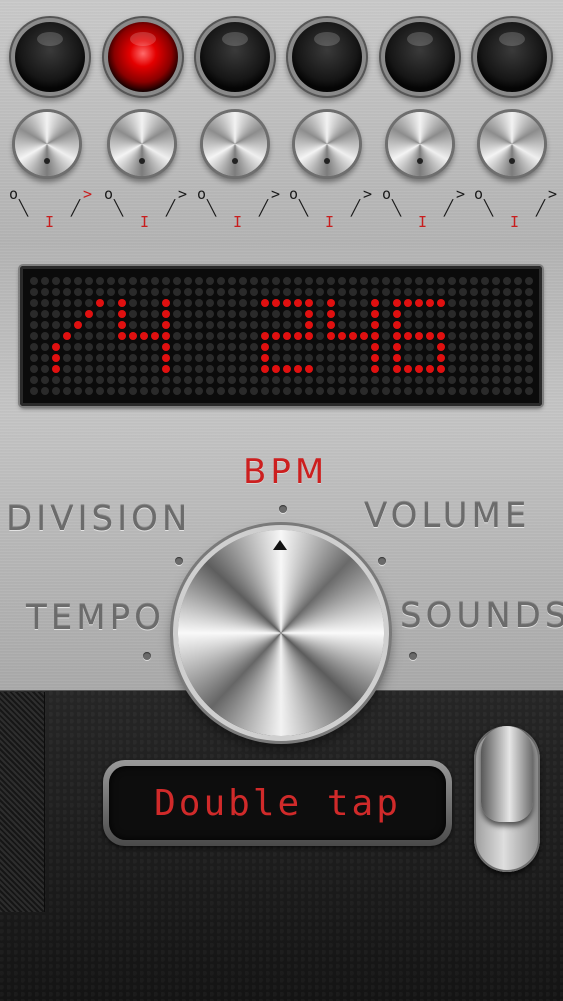 The width and height of the screenshot is (563, 1001). What do you see at coordinates (24, 208) in the screenshot?
I see `scale-tick-left: ╲` at bounding box center [24, 208].